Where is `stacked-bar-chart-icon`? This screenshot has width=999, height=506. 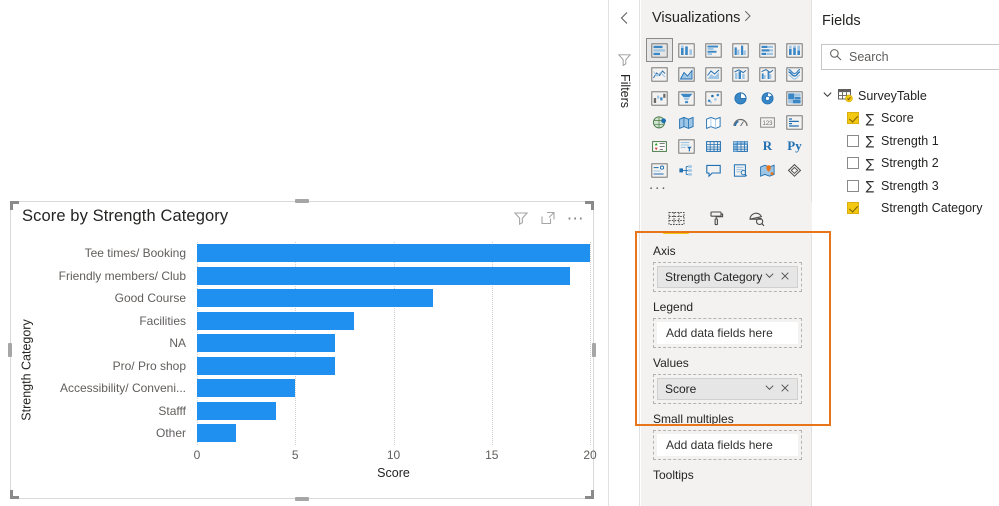 stacked-bar-chart-icon is located at coordinates (659, 50).